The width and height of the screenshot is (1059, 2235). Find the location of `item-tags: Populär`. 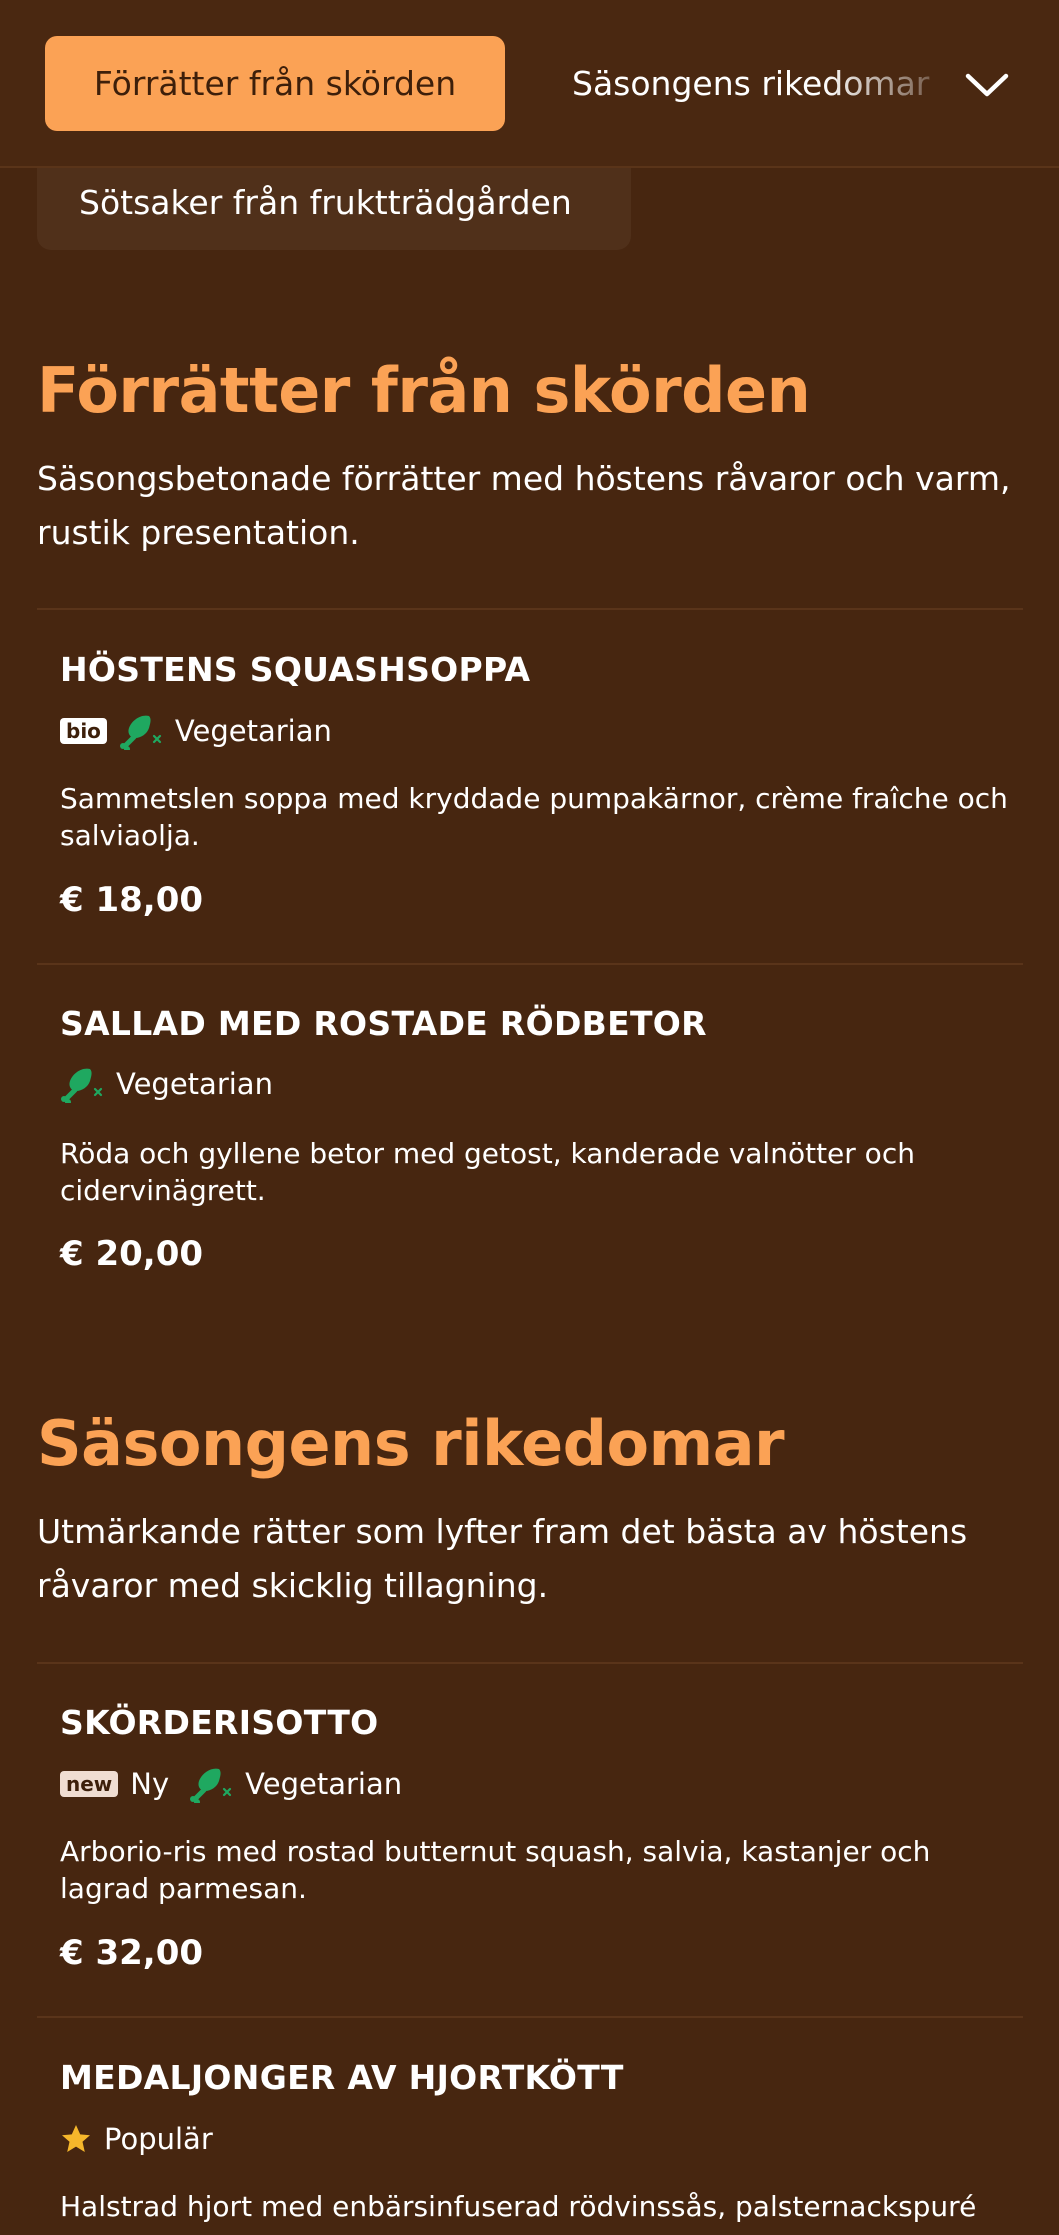

item-tags: Populär is located at coordinates (136, 2139).